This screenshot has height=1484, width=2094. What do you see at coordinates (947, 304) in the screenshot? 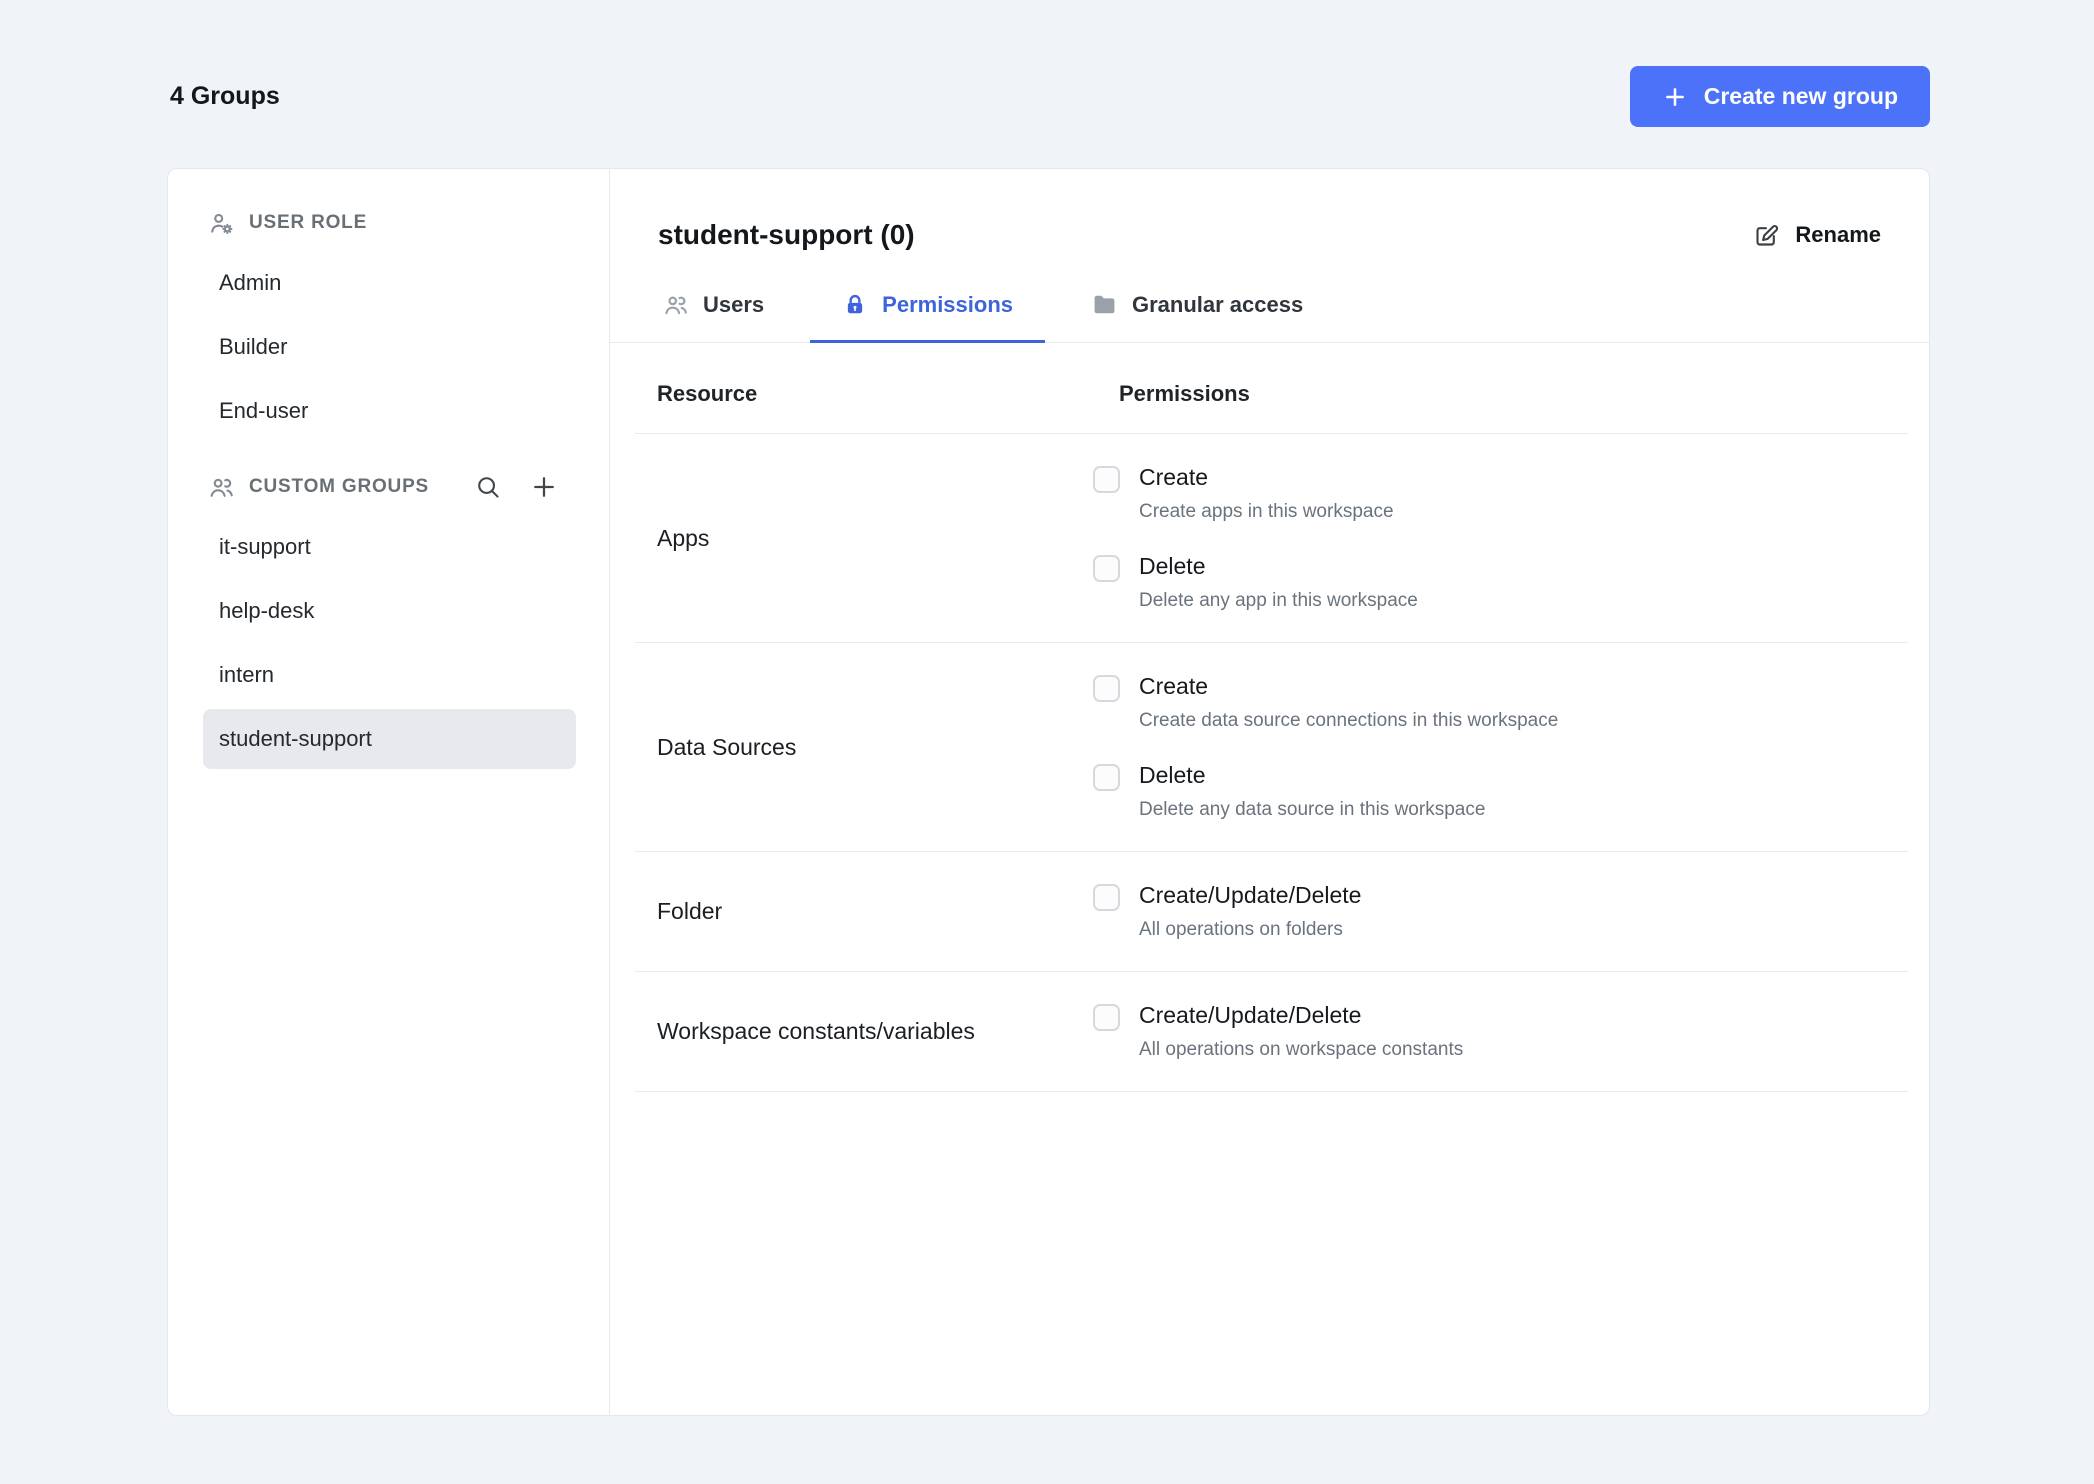
I see `tab-permissions-label: Permissions` at bounding box center [947, 304].